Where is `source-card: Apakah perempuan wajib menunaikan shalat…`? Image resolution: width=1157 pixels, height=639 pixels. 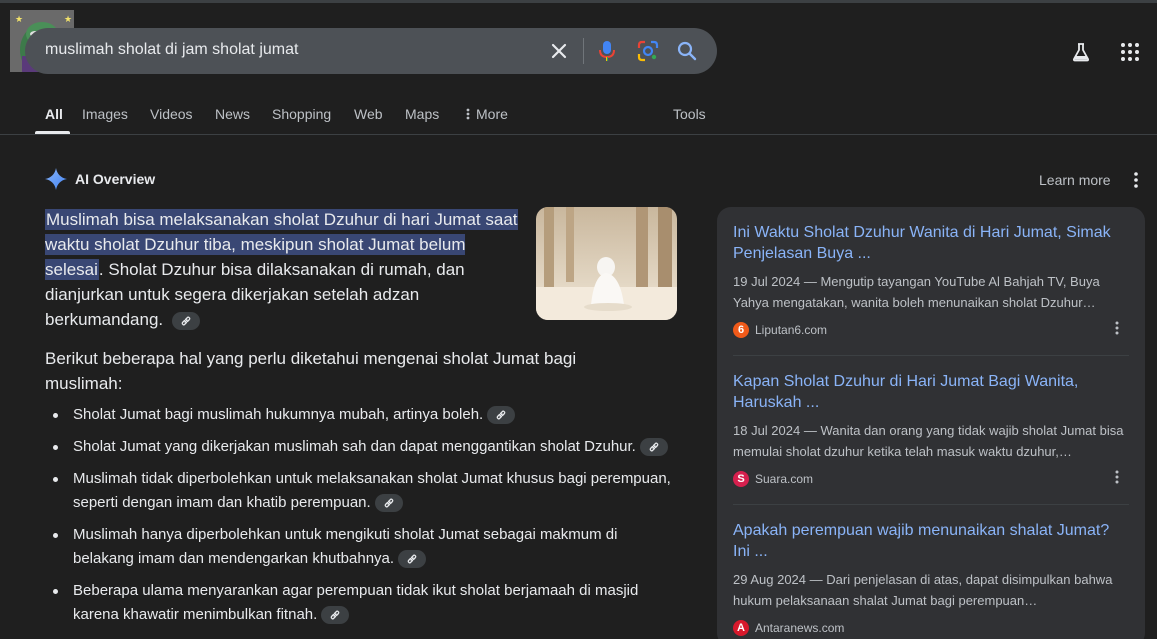
source-card: Apakah perempuan wajib menunaikan shalat… is located at coordinates (931, 578).